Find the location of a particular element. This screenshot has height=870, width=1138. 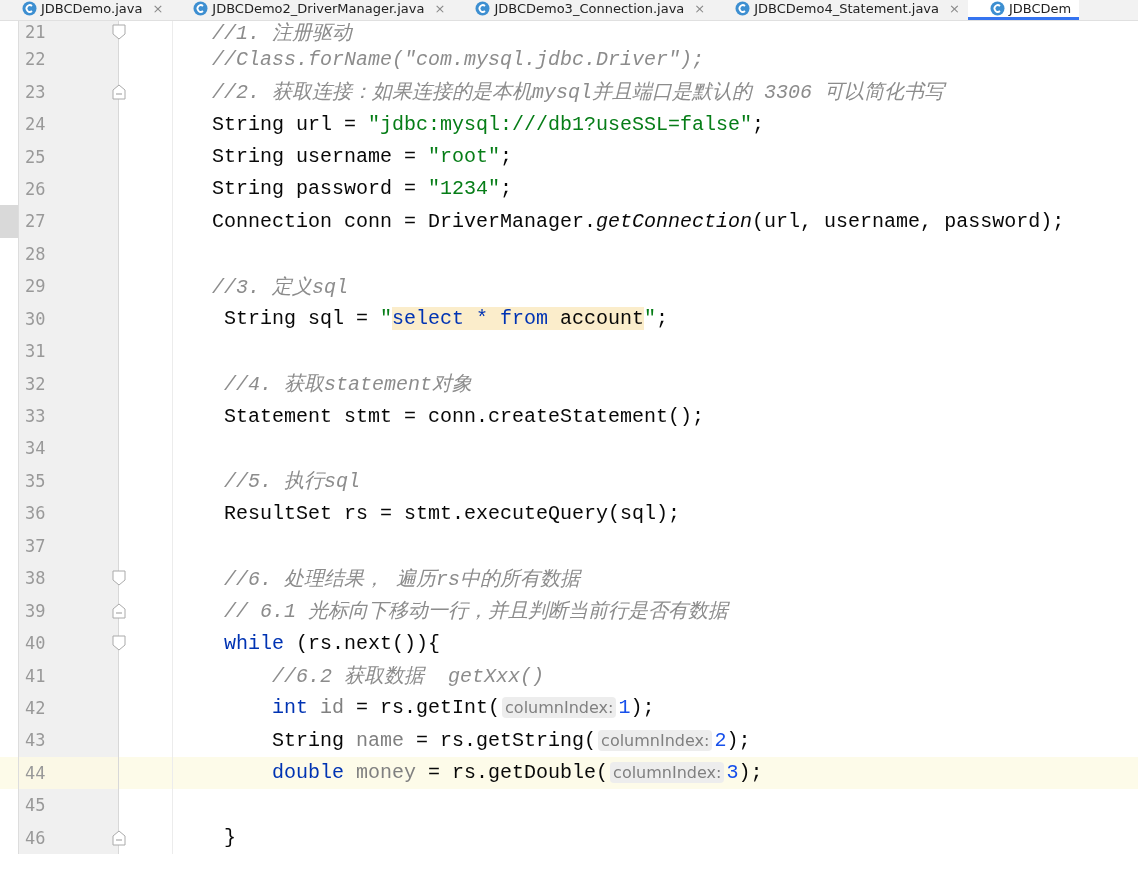

code-line: double money = rs.getDouble( columnIndex: 3); is located at coordinates (517, 773).